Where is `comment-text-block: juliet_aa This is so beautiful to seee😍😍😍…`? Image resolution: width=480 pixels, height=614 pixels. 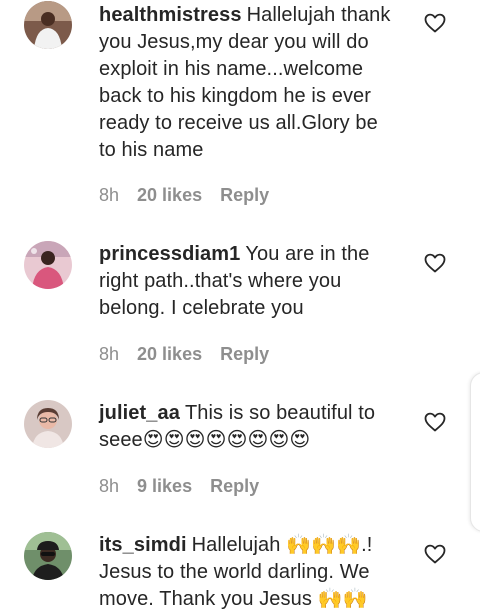 comment-text-block: juliet_aa This is so beautiful to seee😍😍😍… is located at coordinates (249, 427).